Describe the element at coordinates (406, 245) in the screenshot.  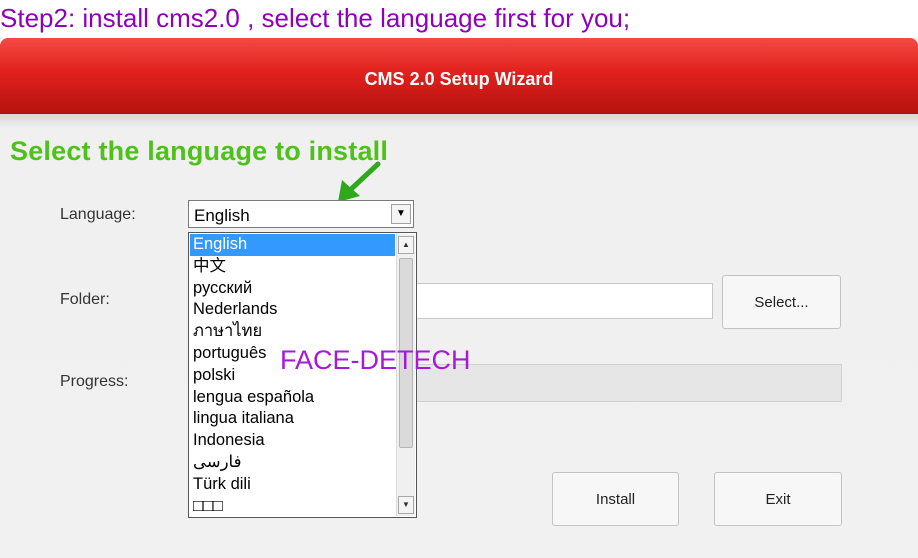
I see `scroll-up-icon: ▲` at that location.